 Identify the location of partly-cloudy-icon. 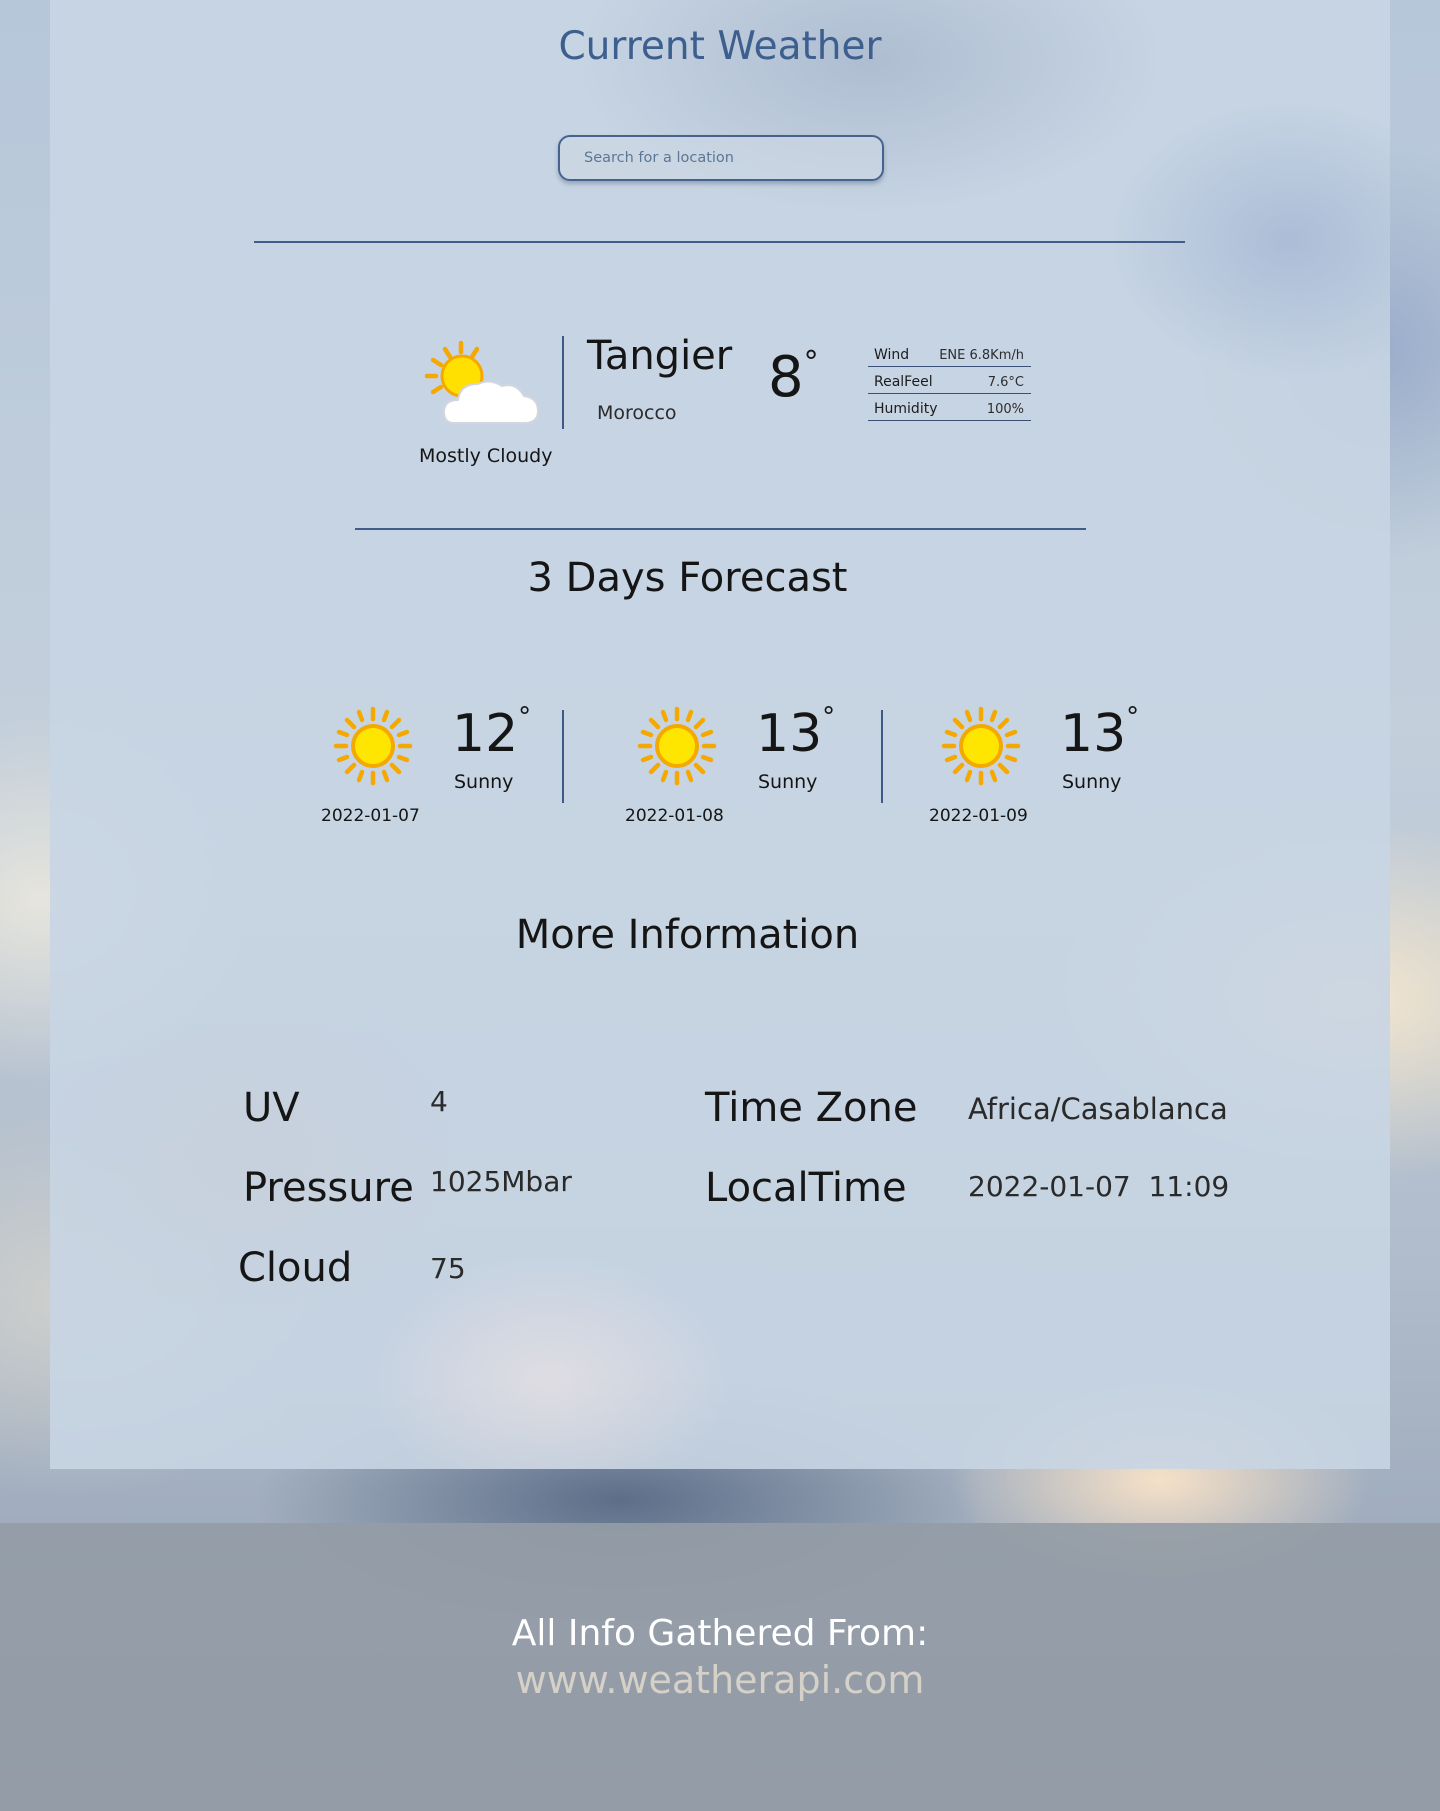
(480, 383).